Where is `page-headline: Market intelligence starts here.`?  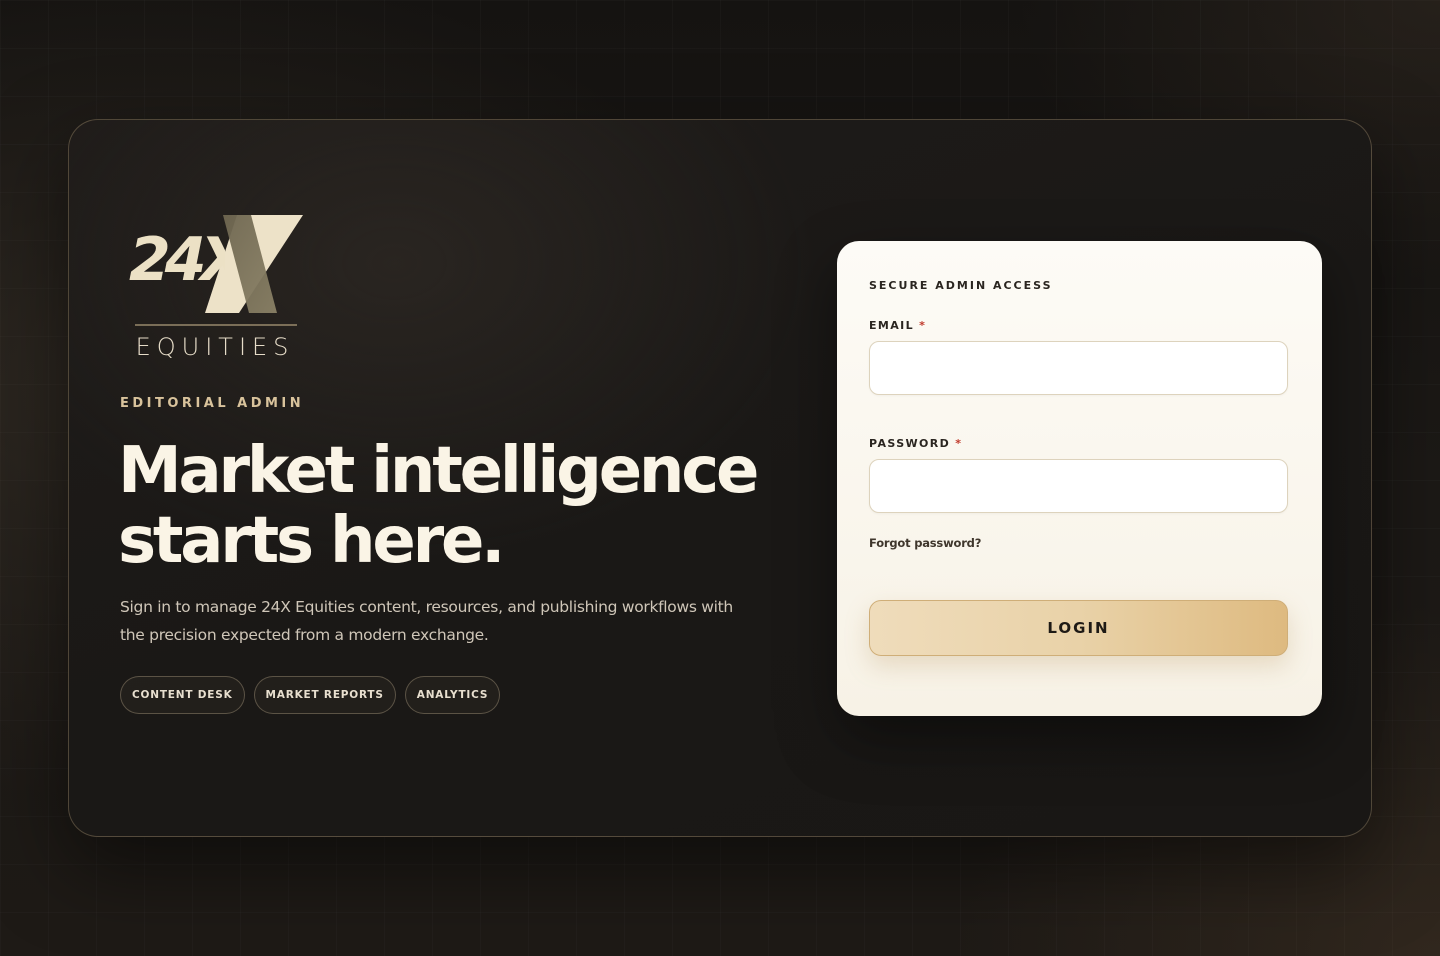 page-headline: Market intelligence starts here. is located at coordinates (448, 506).